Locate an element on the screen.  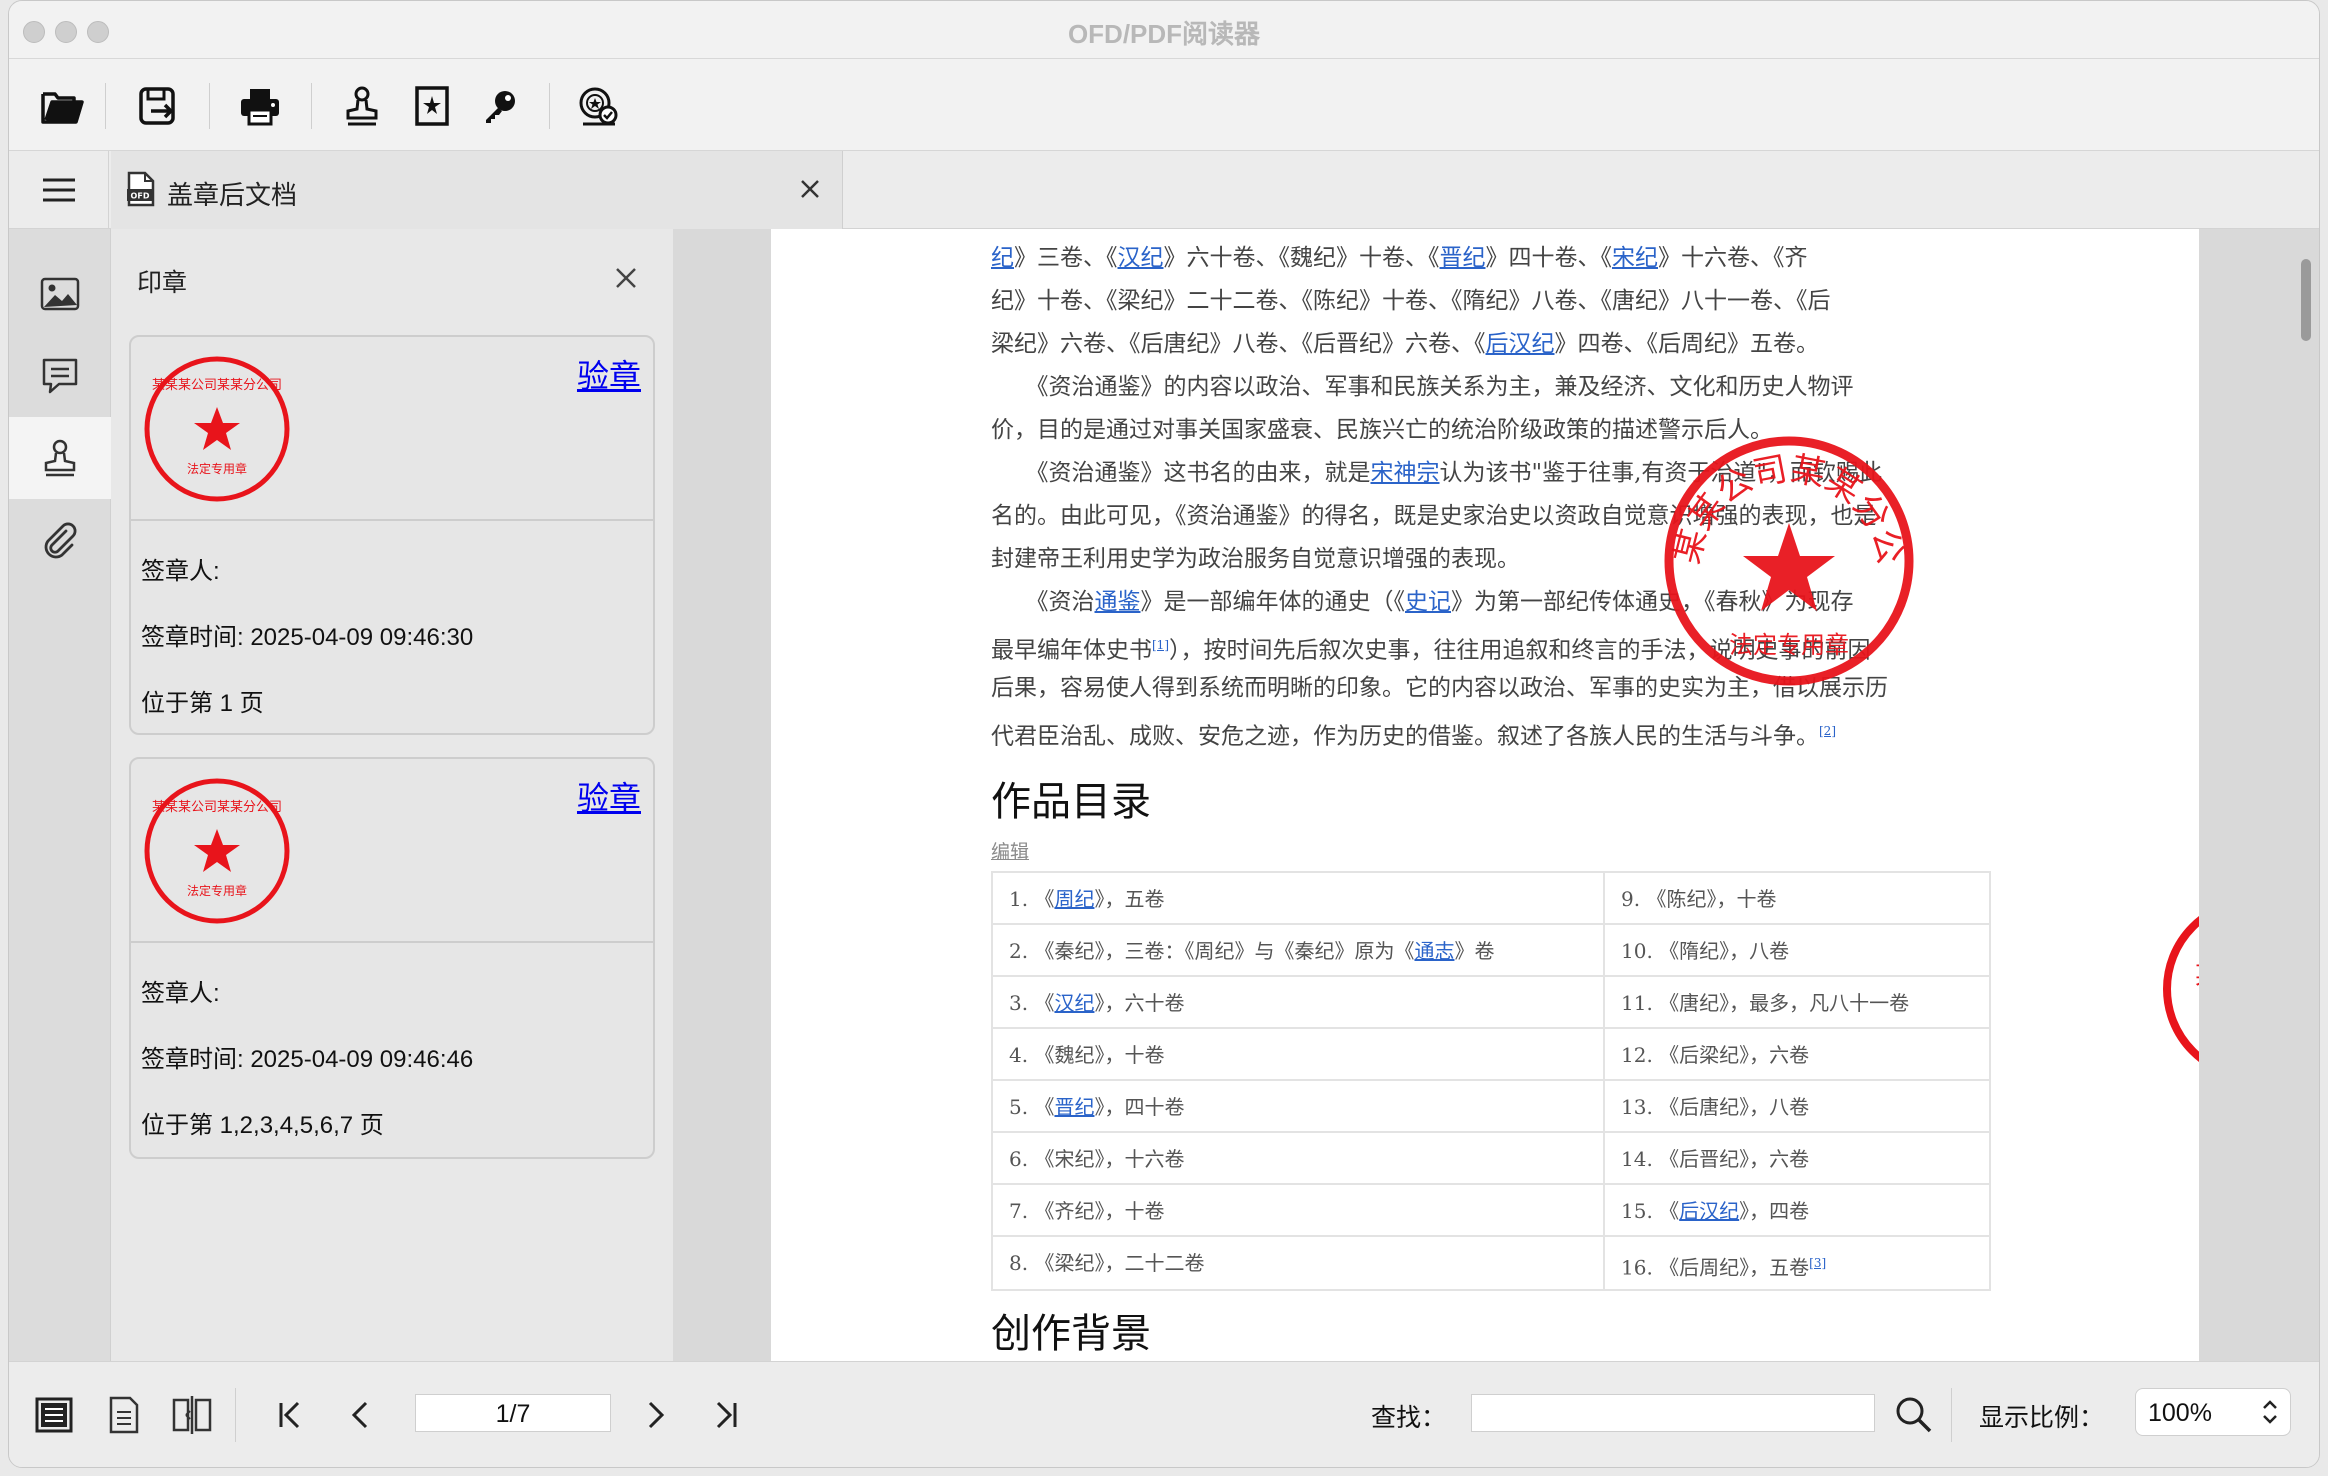
svg-text: OFD is located at coordinates (140, 196).